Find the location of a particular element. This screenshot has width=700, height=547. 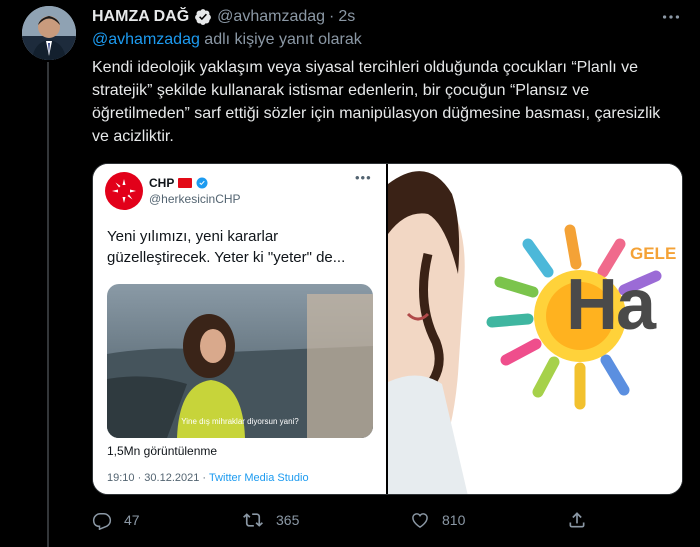

tweet-header: HAMZA DAĞ @avhamzadag · 2s is located at coordinates (223, 17).